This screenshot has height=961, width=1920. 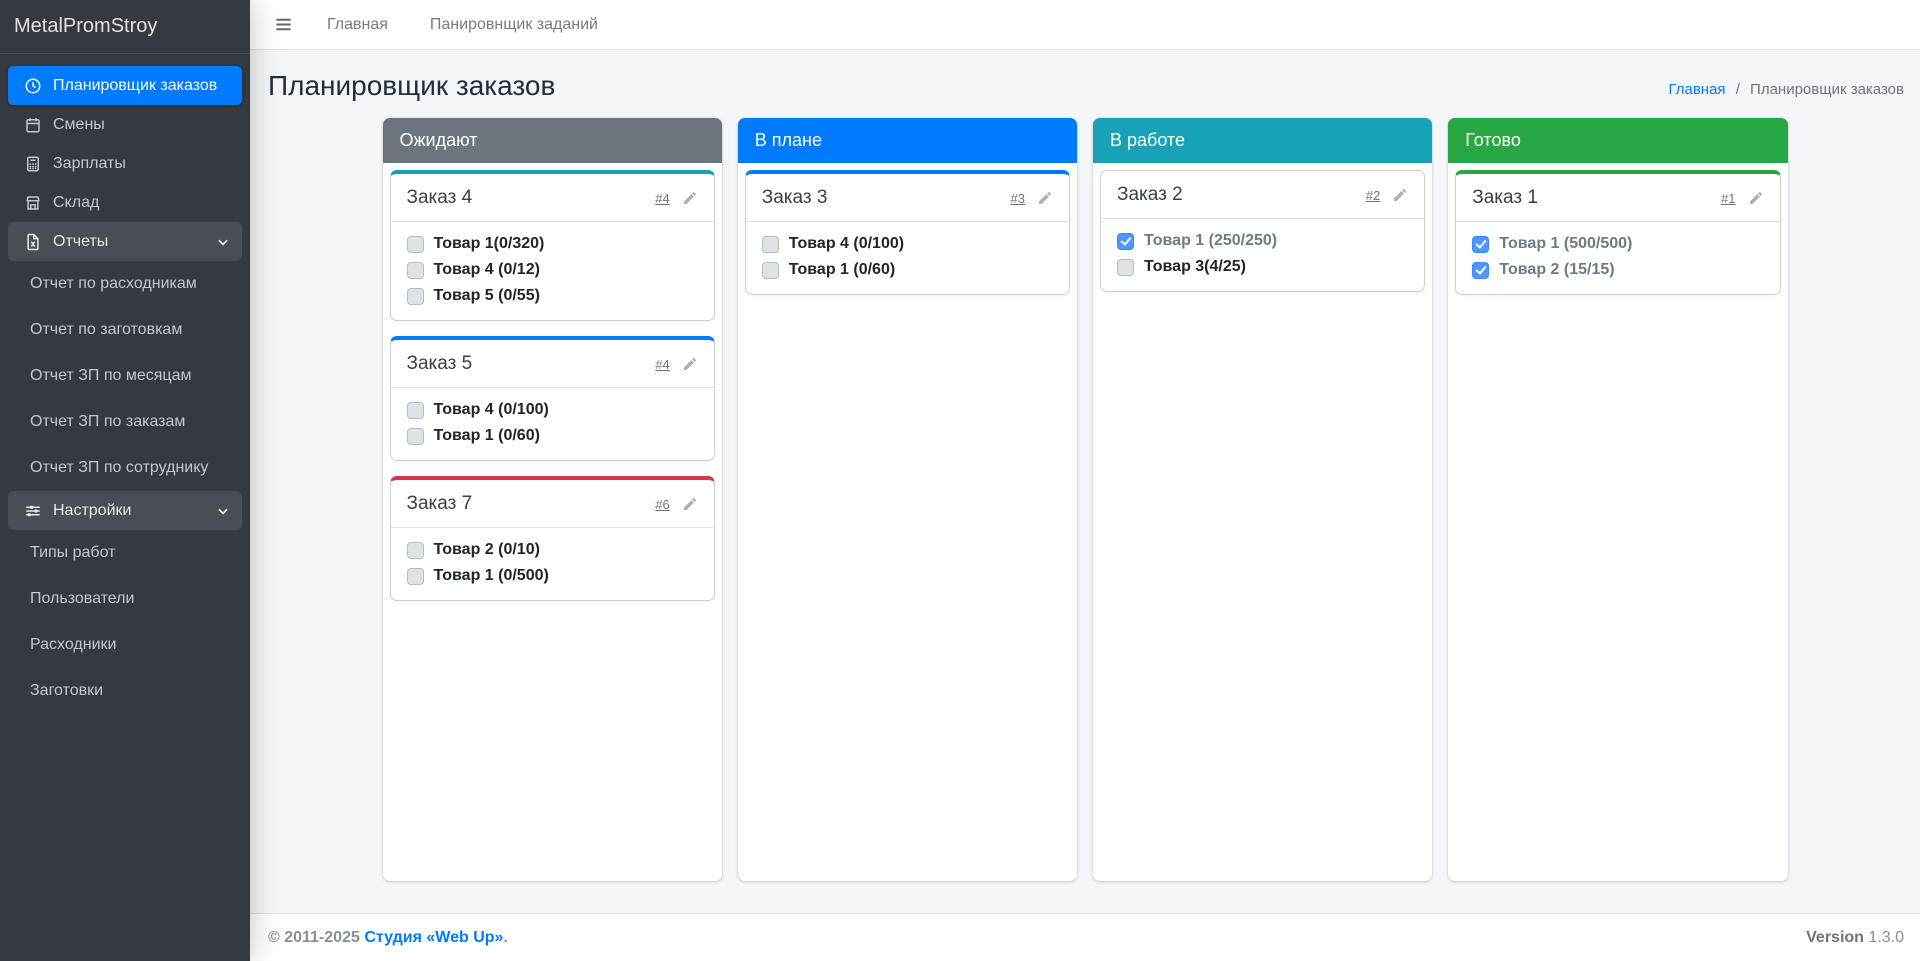 What do you see at coordinates (125, 691) in the screenshot?
I see `sidebar-item-blanks: Заготовки` at bounding box center [125, 691].